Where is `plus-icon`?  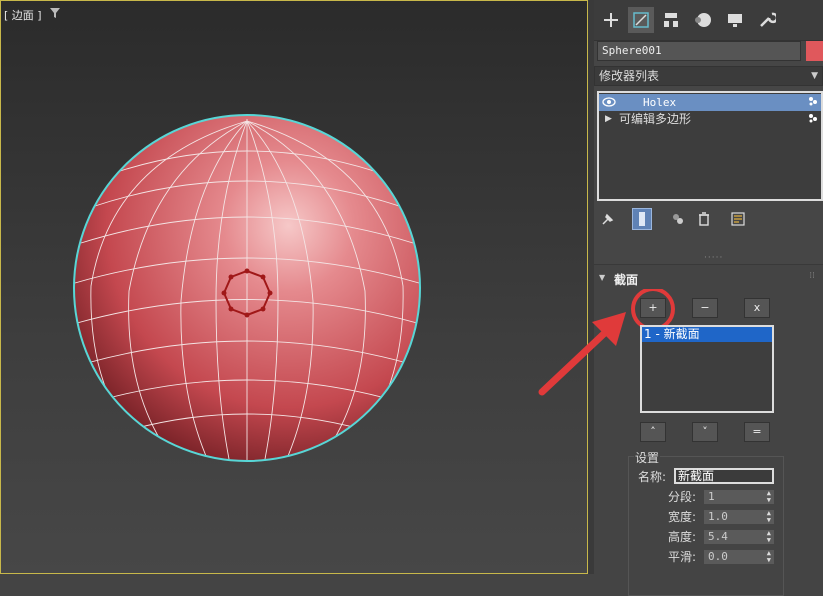 plus-icon is located at coordinates (611, 20).